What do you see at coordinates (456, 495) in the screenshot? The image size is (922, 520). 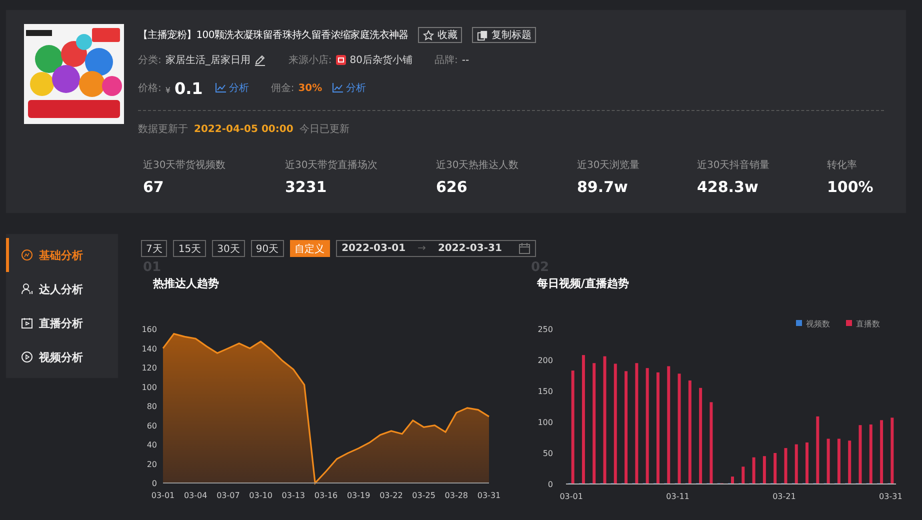 I see `x-tick-label: 03-28` at bounding box center [456, 495].